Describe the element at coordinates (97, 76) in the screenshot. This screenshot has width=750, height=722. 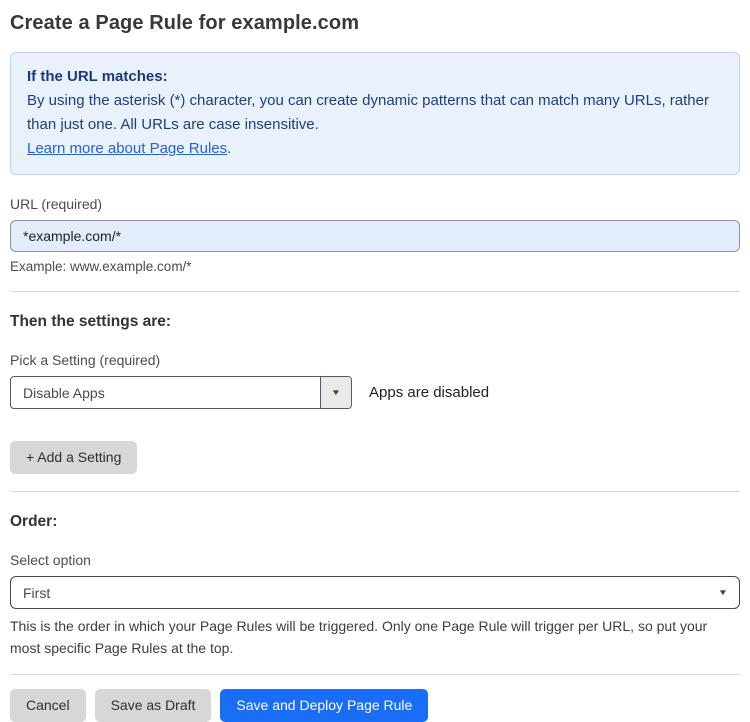
I see `info-box-heading: If the URL matches:` at that location.